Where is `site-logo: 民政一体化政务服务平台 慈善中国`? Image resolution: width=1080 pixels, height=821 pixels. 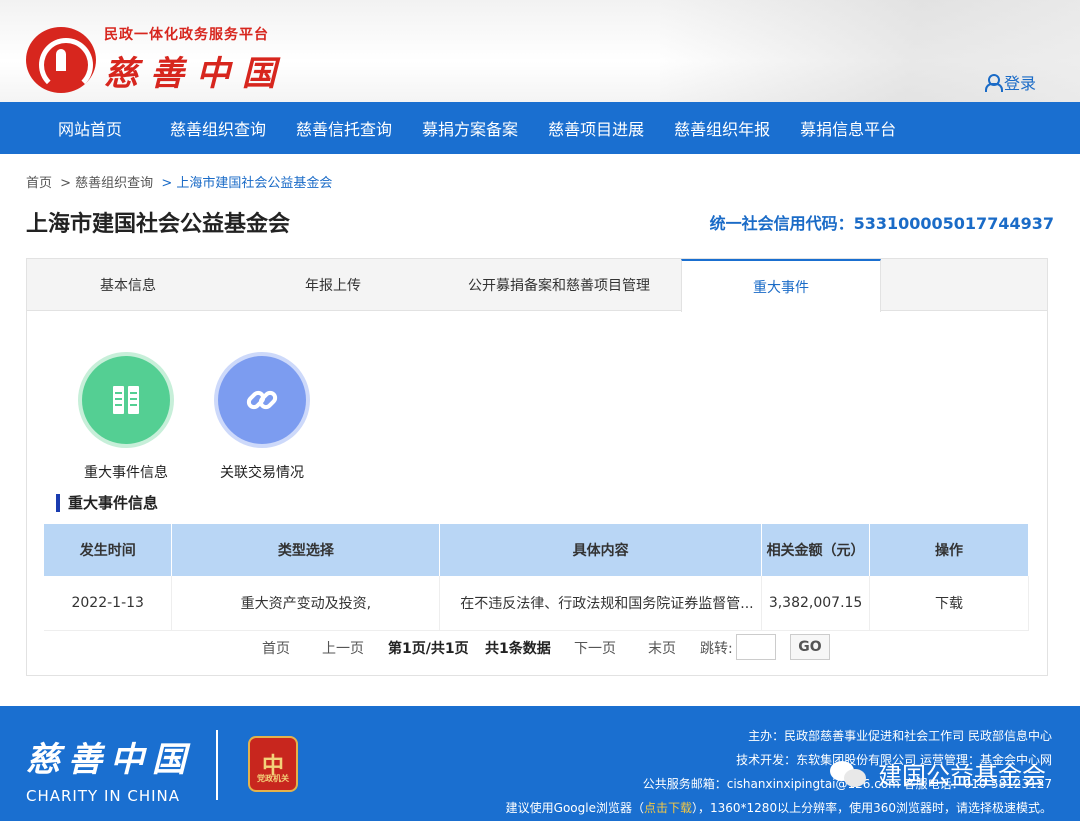 site-logo: 民政一体化政务服务平台 慈善中国 is located at coordinates (157, 59).